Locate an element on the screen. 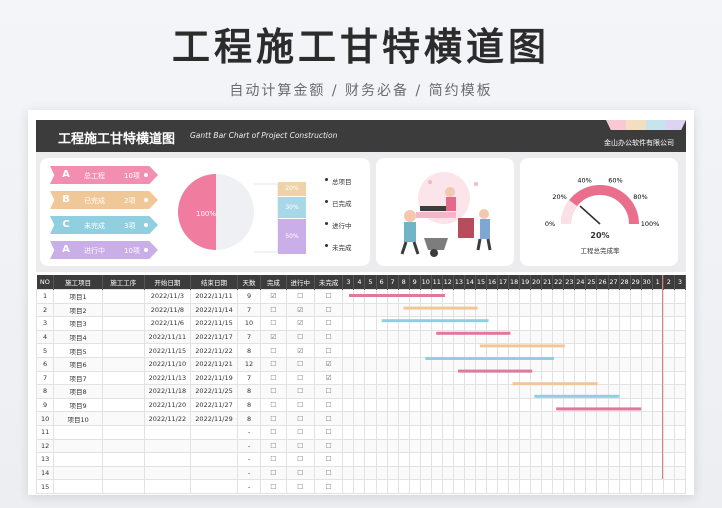 The height and width of the screenshot is (508, 722). column-header: 施工工序 is located at coordinates (123, 282).